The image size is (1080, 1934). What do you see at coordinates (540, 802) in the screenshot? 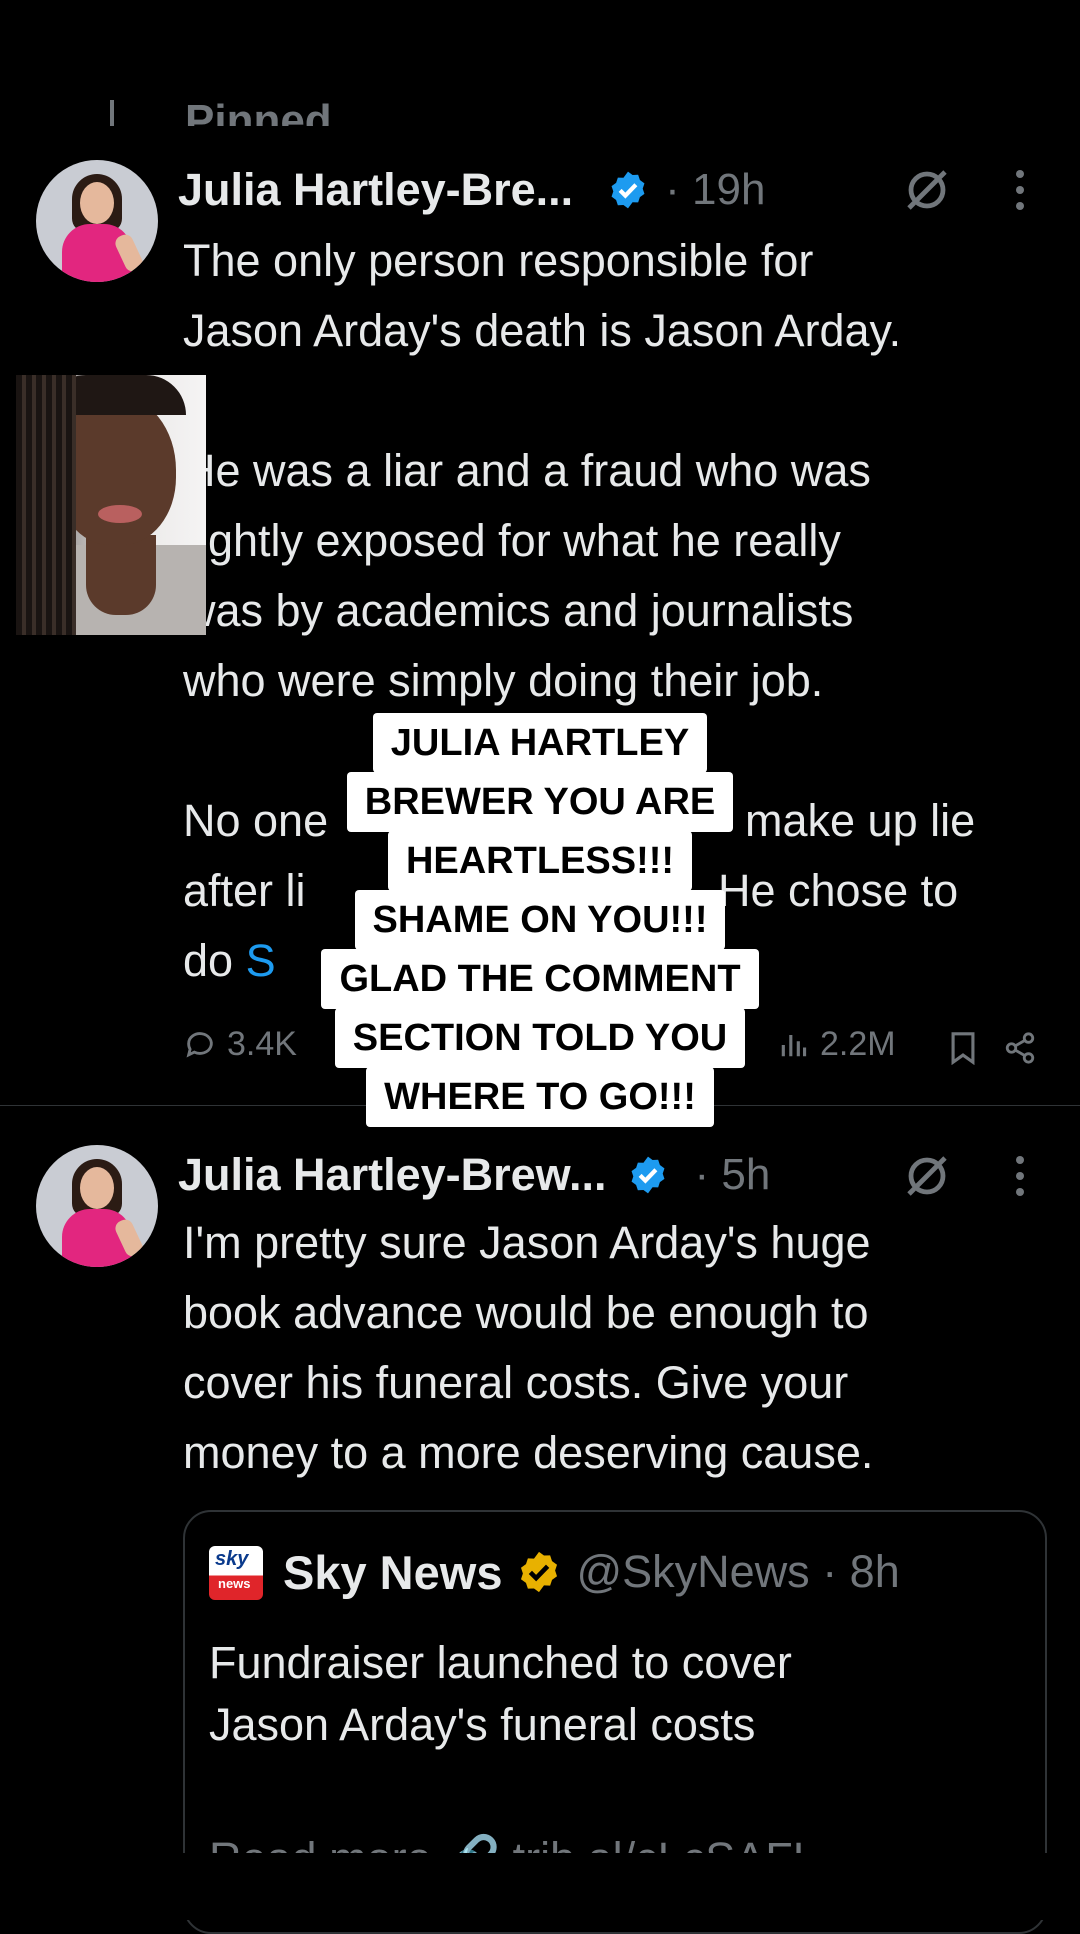
I see `caption-line: BREWER YOU ARE` at bounding box center [540, 802].